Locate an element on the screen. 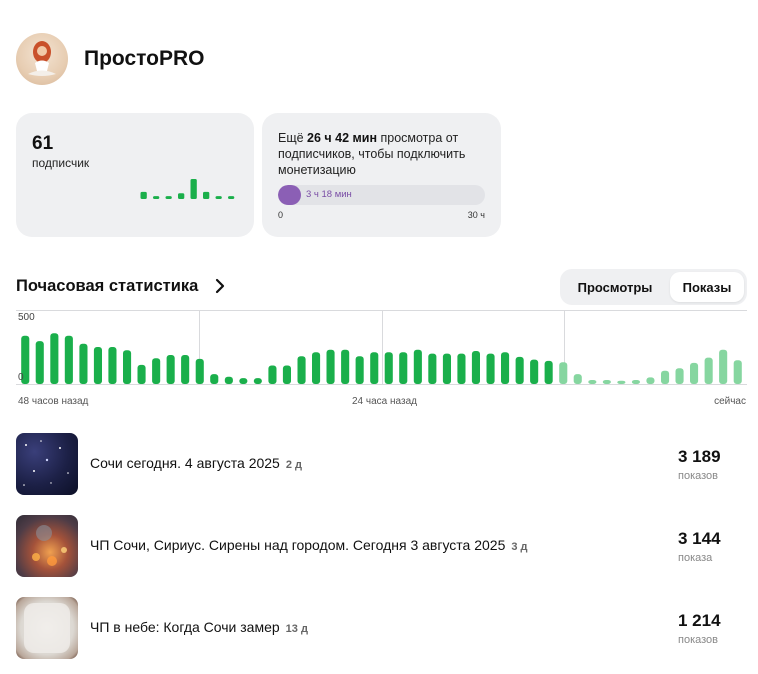  hourly-chart is located at coordinates (381, 360).